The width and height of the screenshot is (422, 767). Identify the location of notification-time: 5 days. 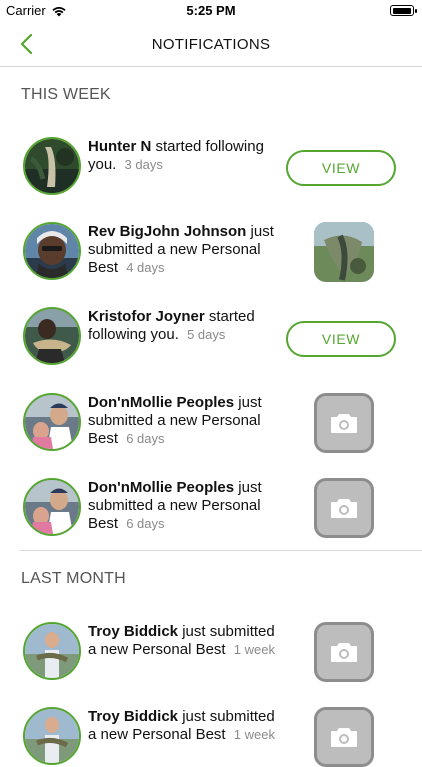
(206, 334).